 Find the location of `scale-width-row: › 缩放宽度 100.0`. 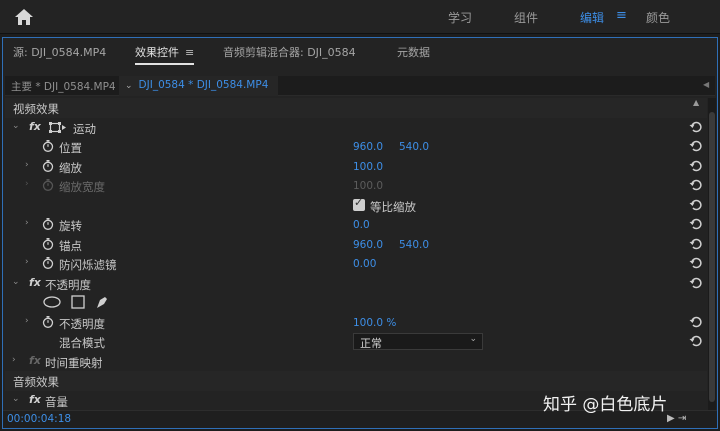

scale-width-row: › 缩放宽度 100.0 is located at coordinates (356, 186).